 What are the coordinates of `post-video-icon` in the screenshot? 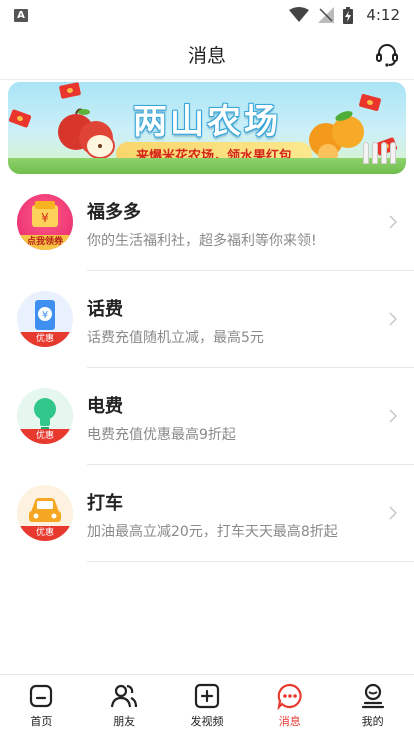 It's located at (207, 696).